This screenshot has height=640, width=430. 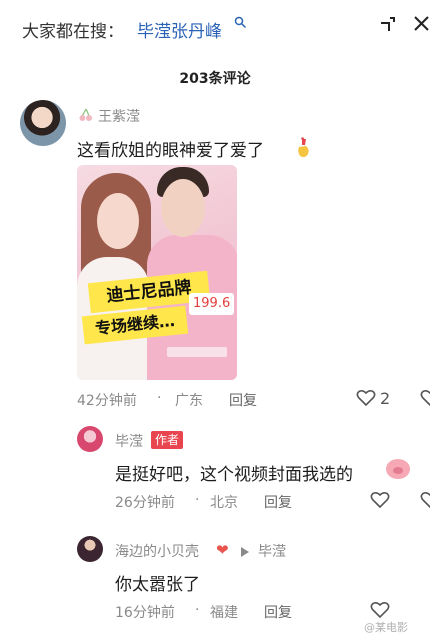 What do you see at coordinates (240, 22) in the screenshot?
I see `search-icon` at bounding box center [240, 22].